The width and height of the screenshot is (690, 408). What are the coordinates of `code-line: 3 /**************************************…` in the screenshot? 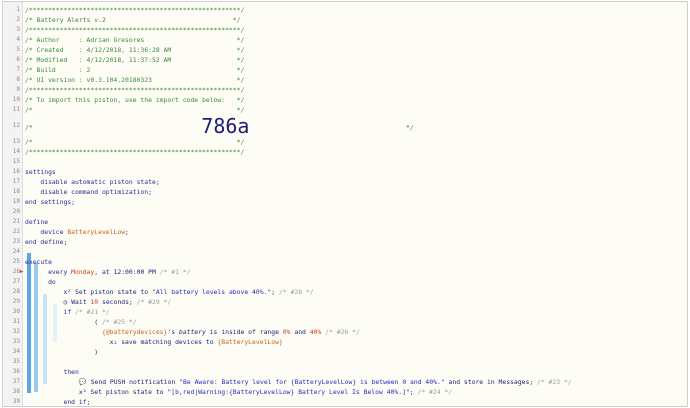 It's located at (350, 30).